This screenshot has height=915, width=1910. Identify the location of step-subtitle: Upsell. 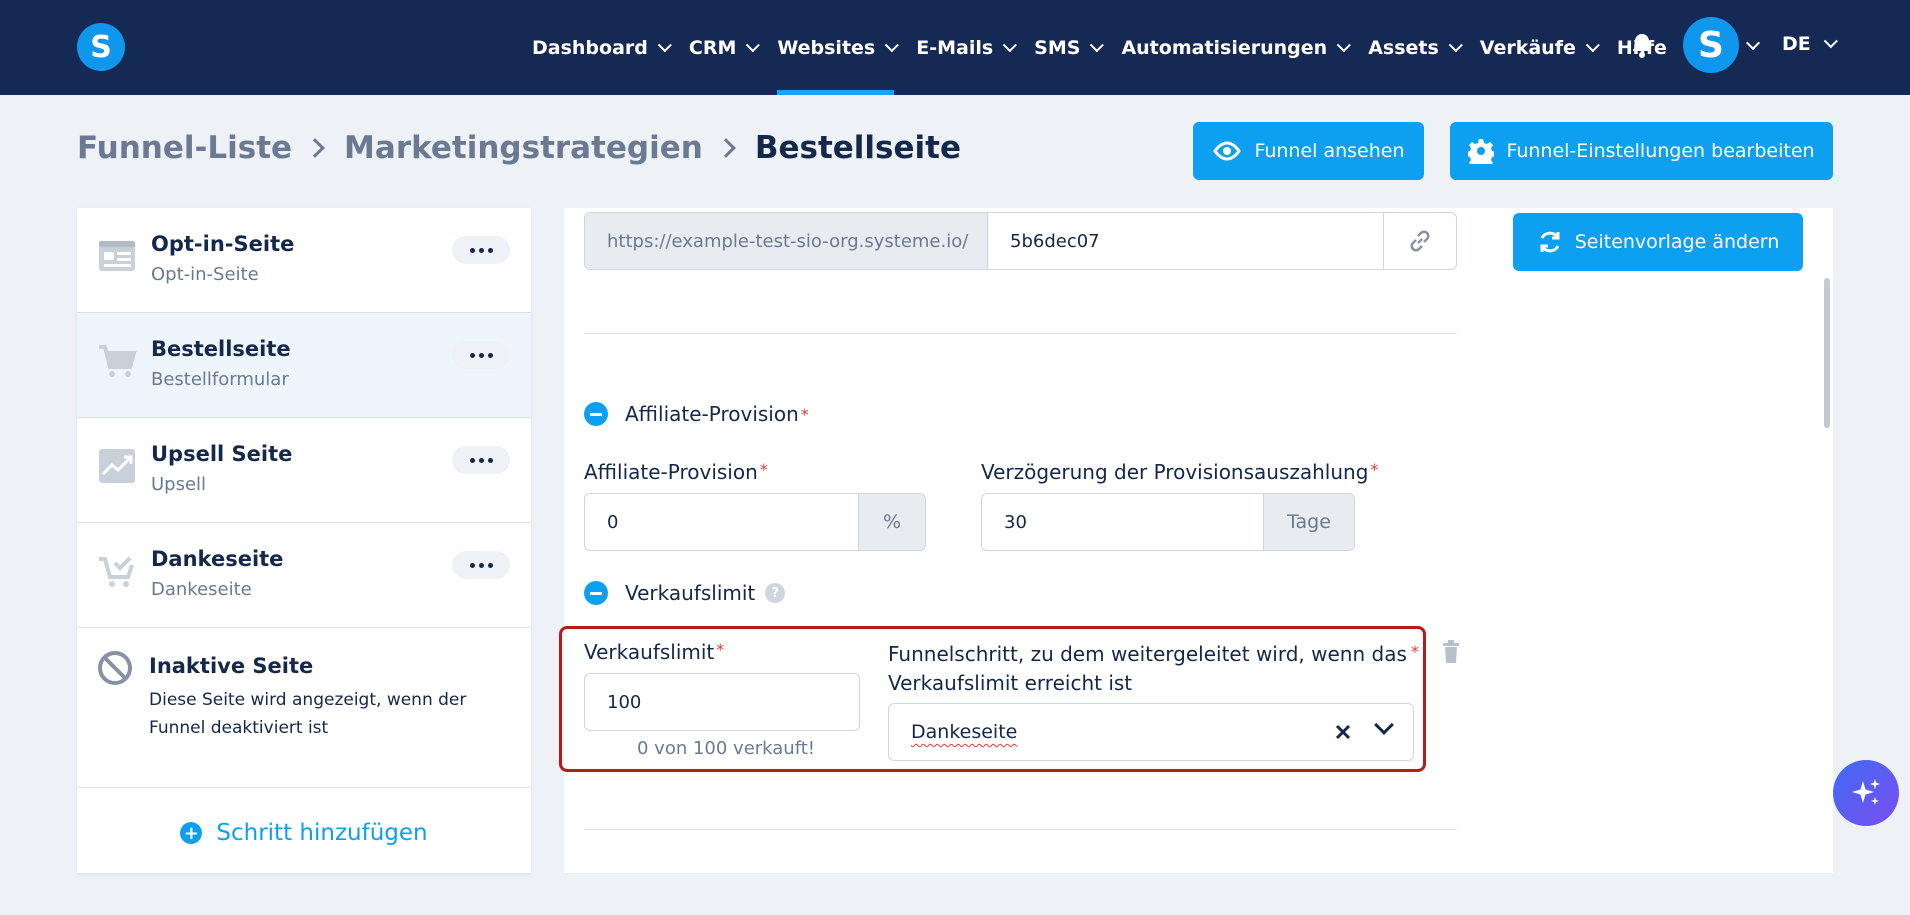
(179, 484).